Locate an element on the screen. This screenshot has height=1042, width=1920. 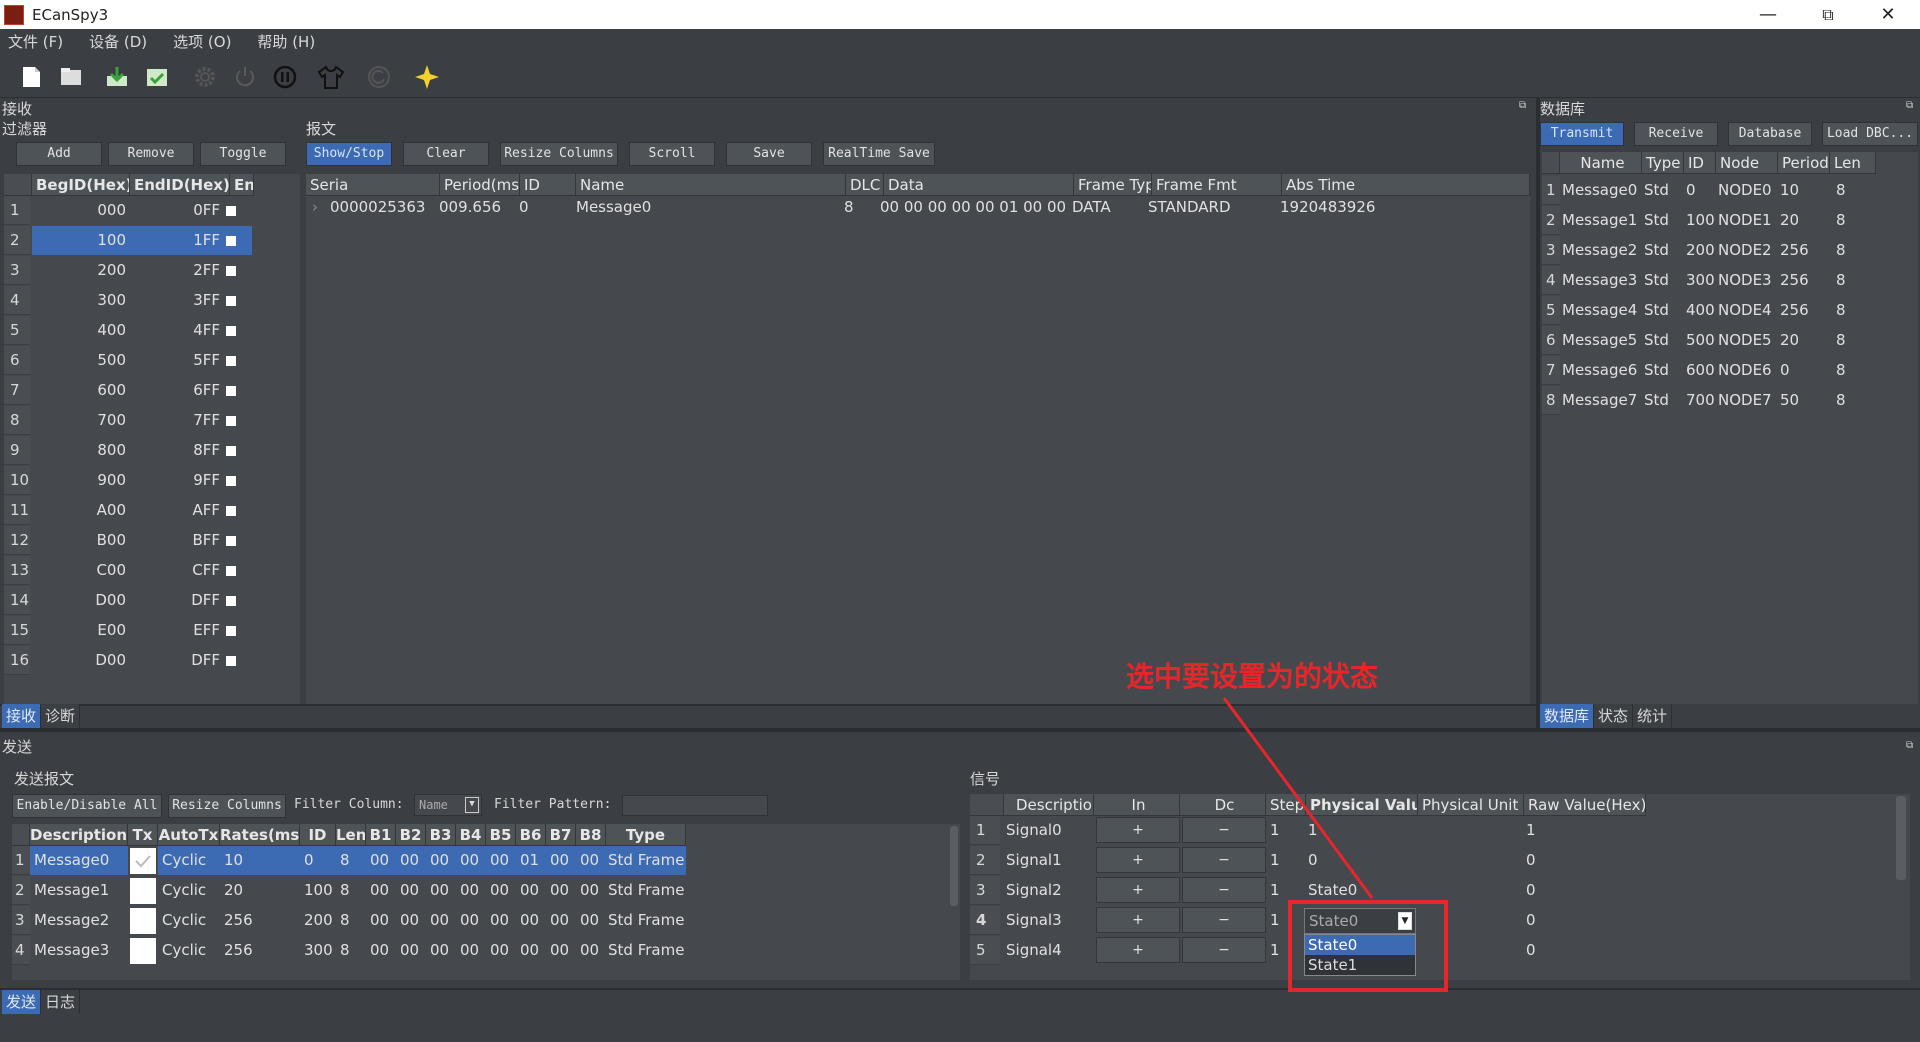
annotation-arrow is located at coordinates (1298, 798).